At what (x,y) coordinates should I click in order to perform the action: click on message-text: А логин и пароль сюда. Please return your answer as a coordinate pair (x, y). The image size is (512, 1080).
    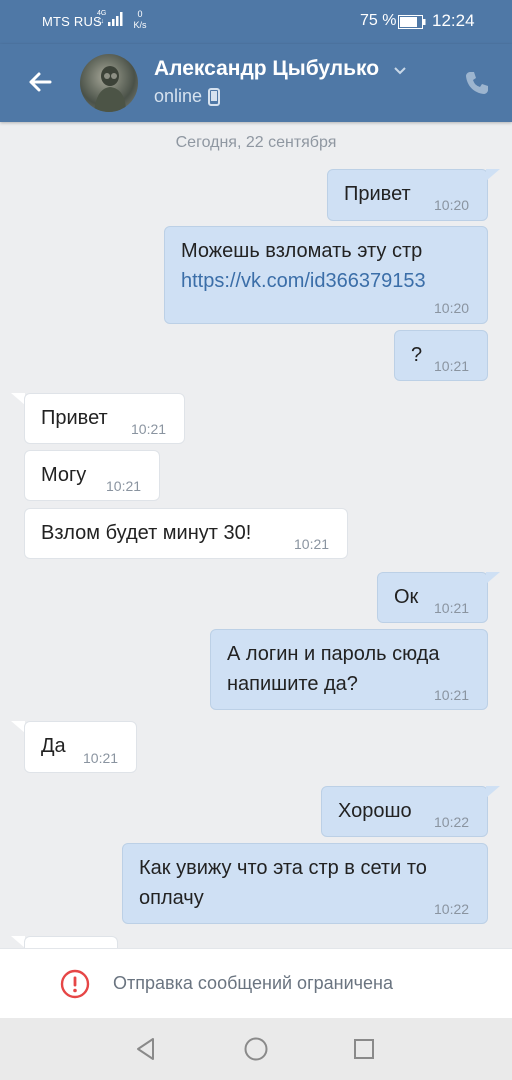
    Looking at the image, I should click on (333, 654).